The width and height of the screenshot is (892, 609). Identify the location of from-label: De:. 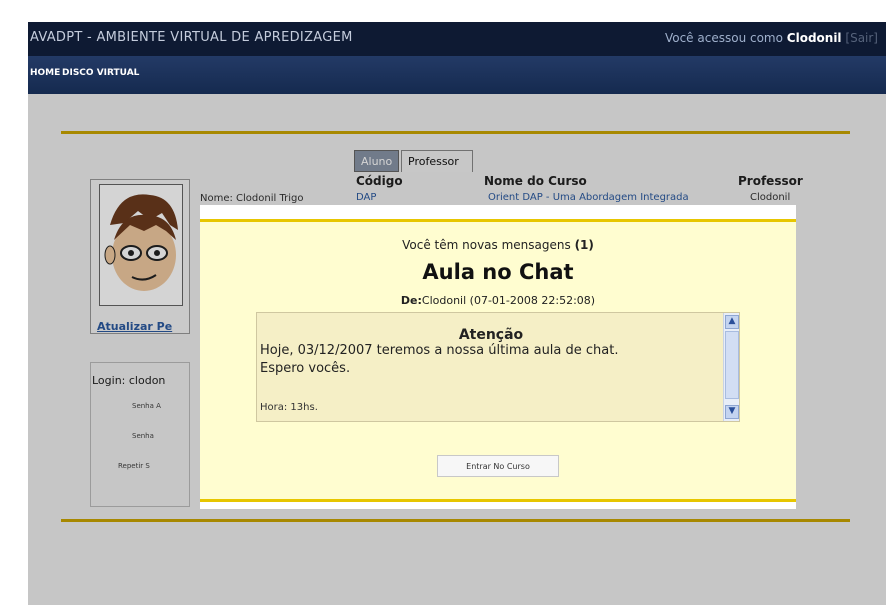
(411, 300).